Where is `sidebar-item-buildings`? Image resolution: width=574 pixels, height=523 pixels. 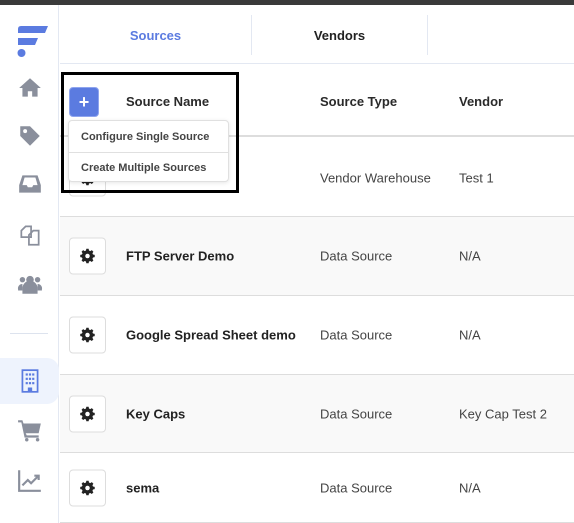 sidebar-item-buildings is located at coordinates (29, 381).